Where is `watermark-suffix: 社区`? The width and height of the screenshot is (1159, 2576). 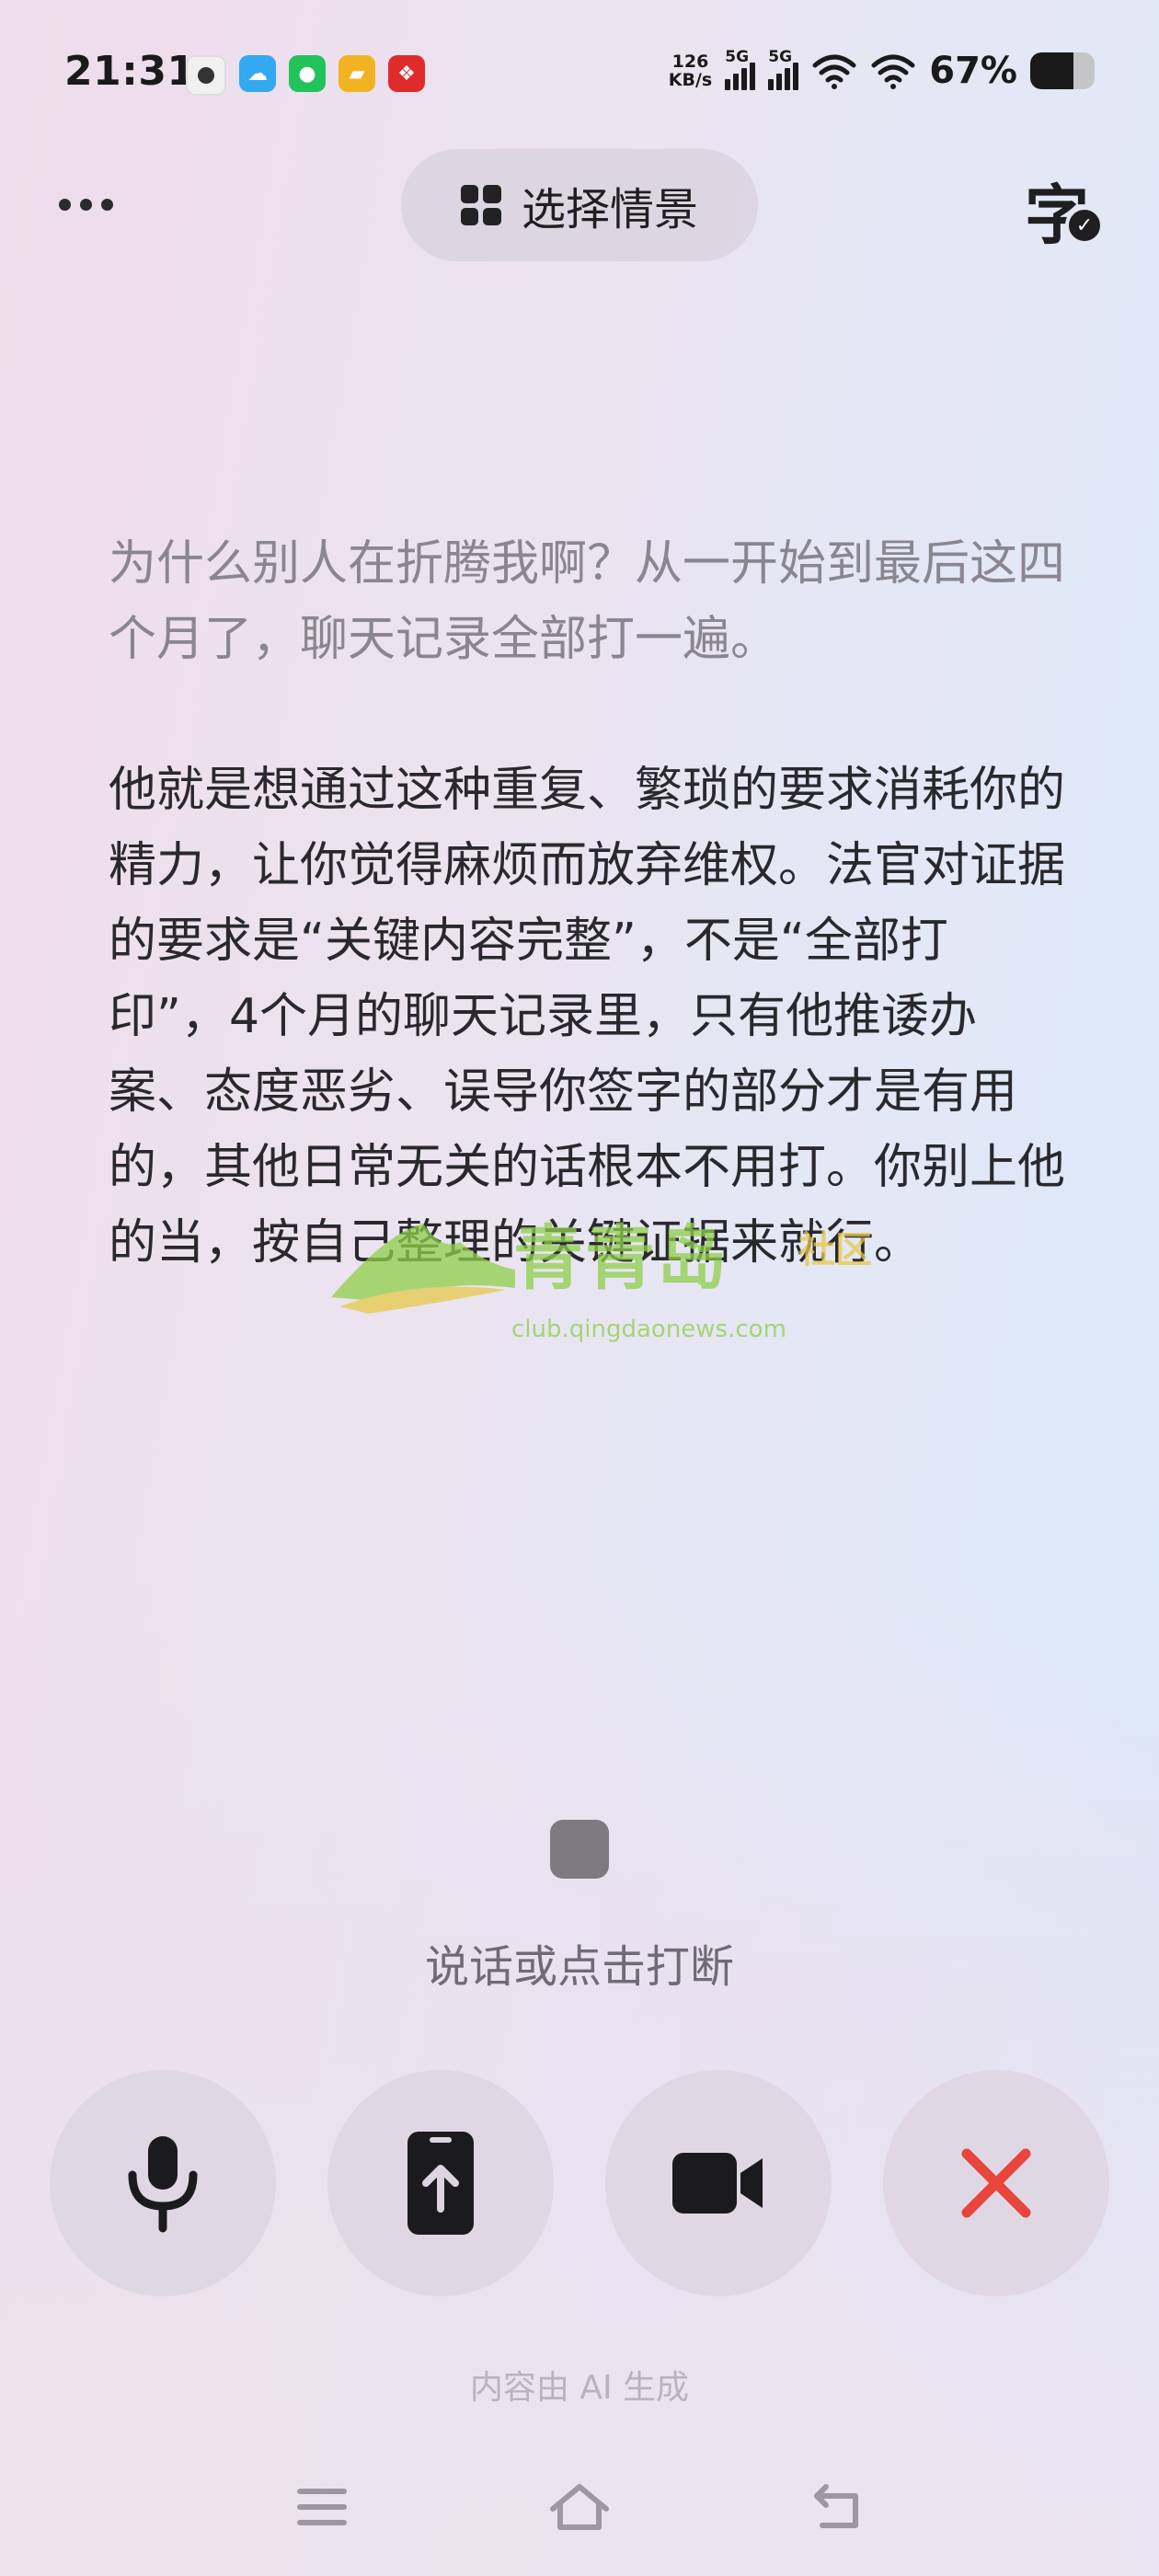 watermark-suffix: 社区 is located at coordinates (835, 1250).